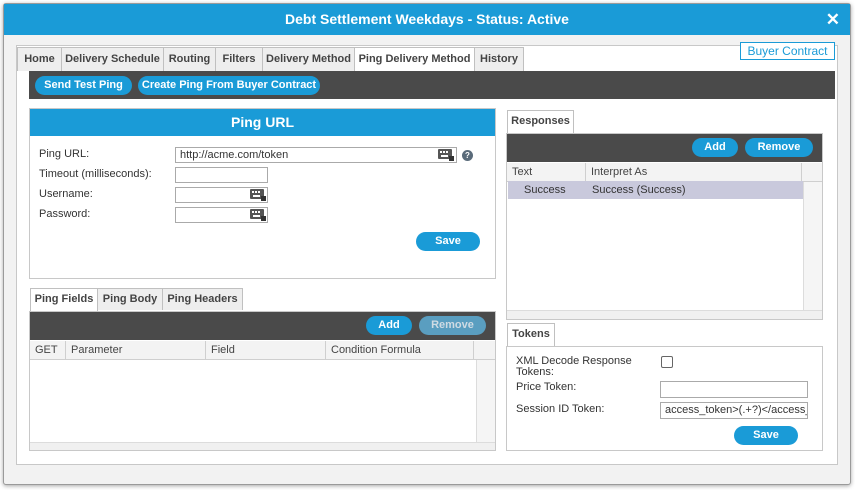 The height and width of the screenshot is (490, 855). What do you see at coordinates (639, 190) in the screenshot?
I see `response-interpret-cell: Success (Success)` at bounding box center [639, 190].